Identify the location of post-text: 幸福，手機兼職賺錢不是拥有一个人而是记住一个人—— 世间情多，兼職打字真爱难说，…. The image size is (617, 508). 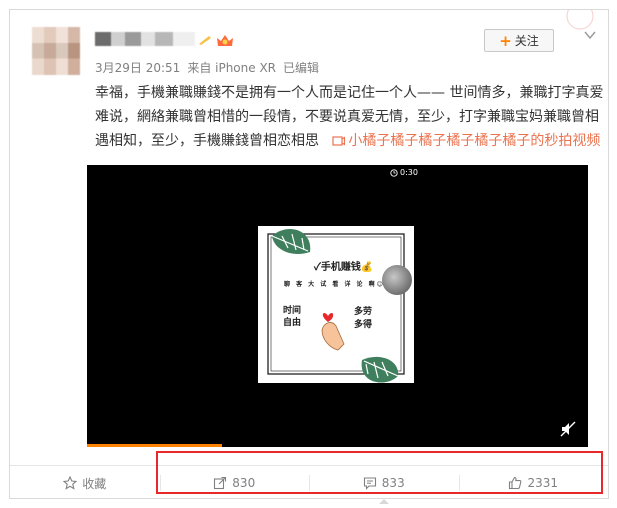
(350, 117).